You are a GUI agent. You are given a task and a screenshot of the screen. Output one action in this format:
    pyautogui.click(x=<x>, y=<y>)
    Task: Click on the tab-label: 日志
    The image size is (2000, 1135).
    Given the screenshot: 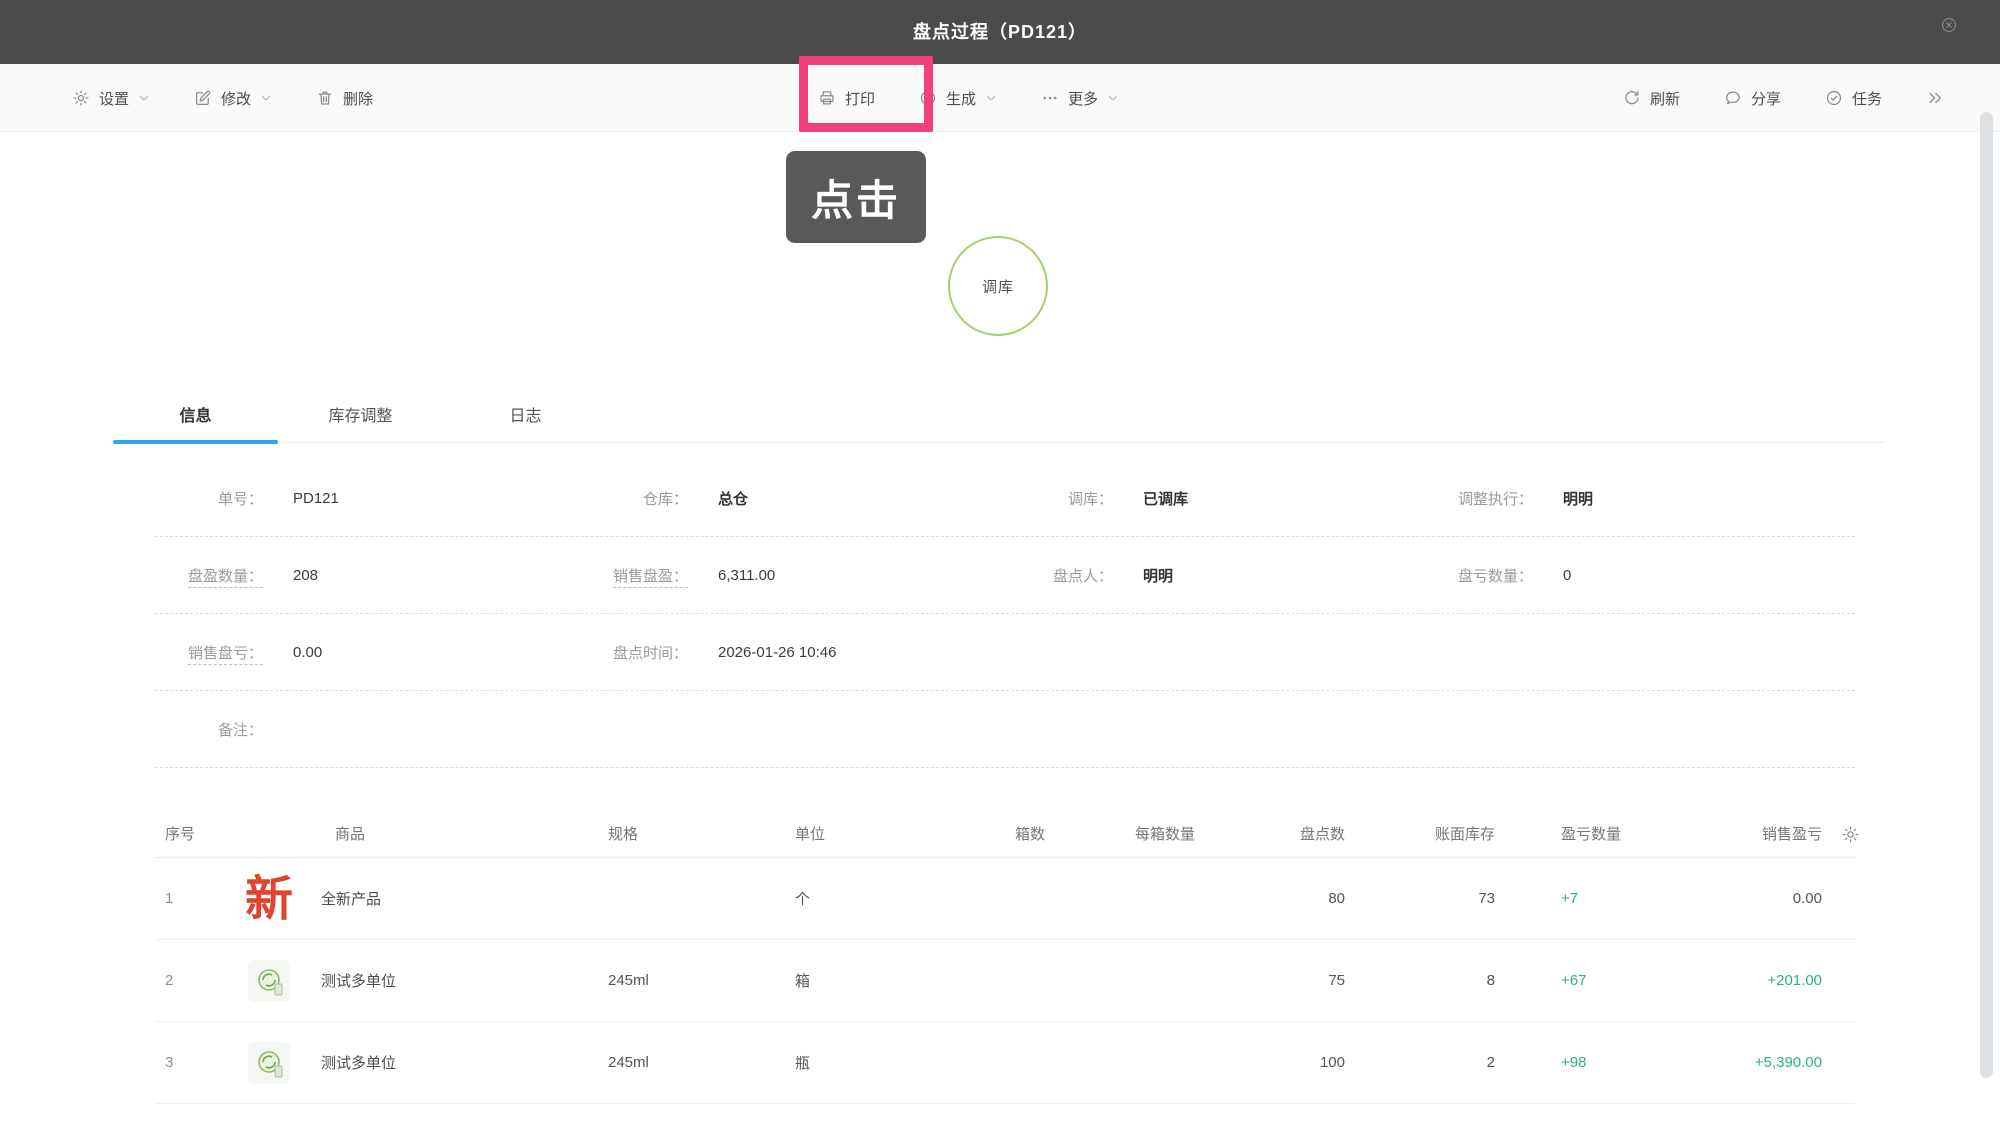 What is the action you would take?
    pyautogui.click(x=525, y=416)
    